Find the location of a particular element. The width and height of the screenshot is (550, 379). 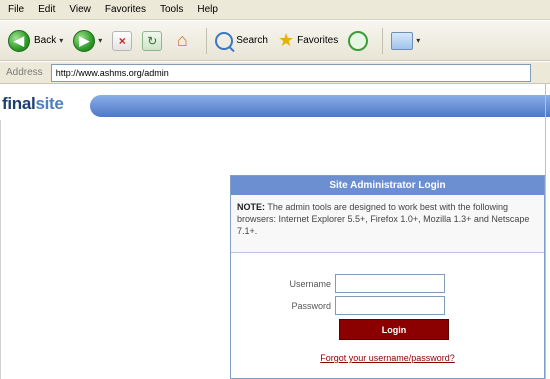

stop-button: × is located at coordinates (122, 41).